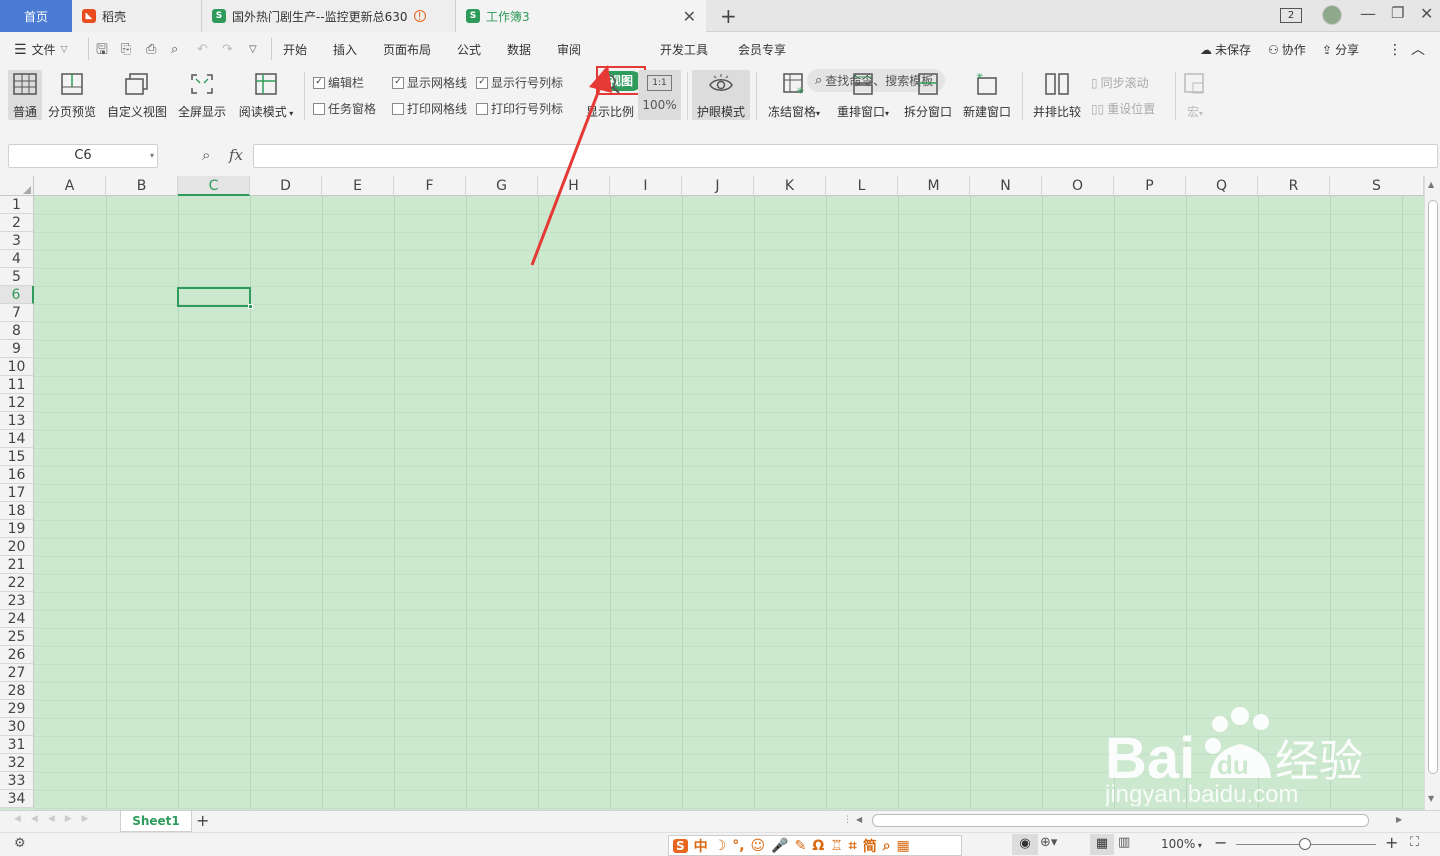 The height and width of the screenshot is (856, 1440). I want to click on close-window-icon: ✕, so click(1426, 13).